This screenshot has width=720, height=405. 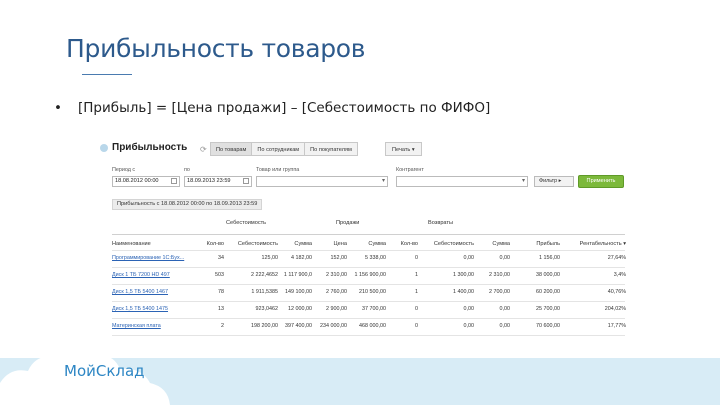 I want to click on row-profit: 1 156,00, so click(x=549, y=258).